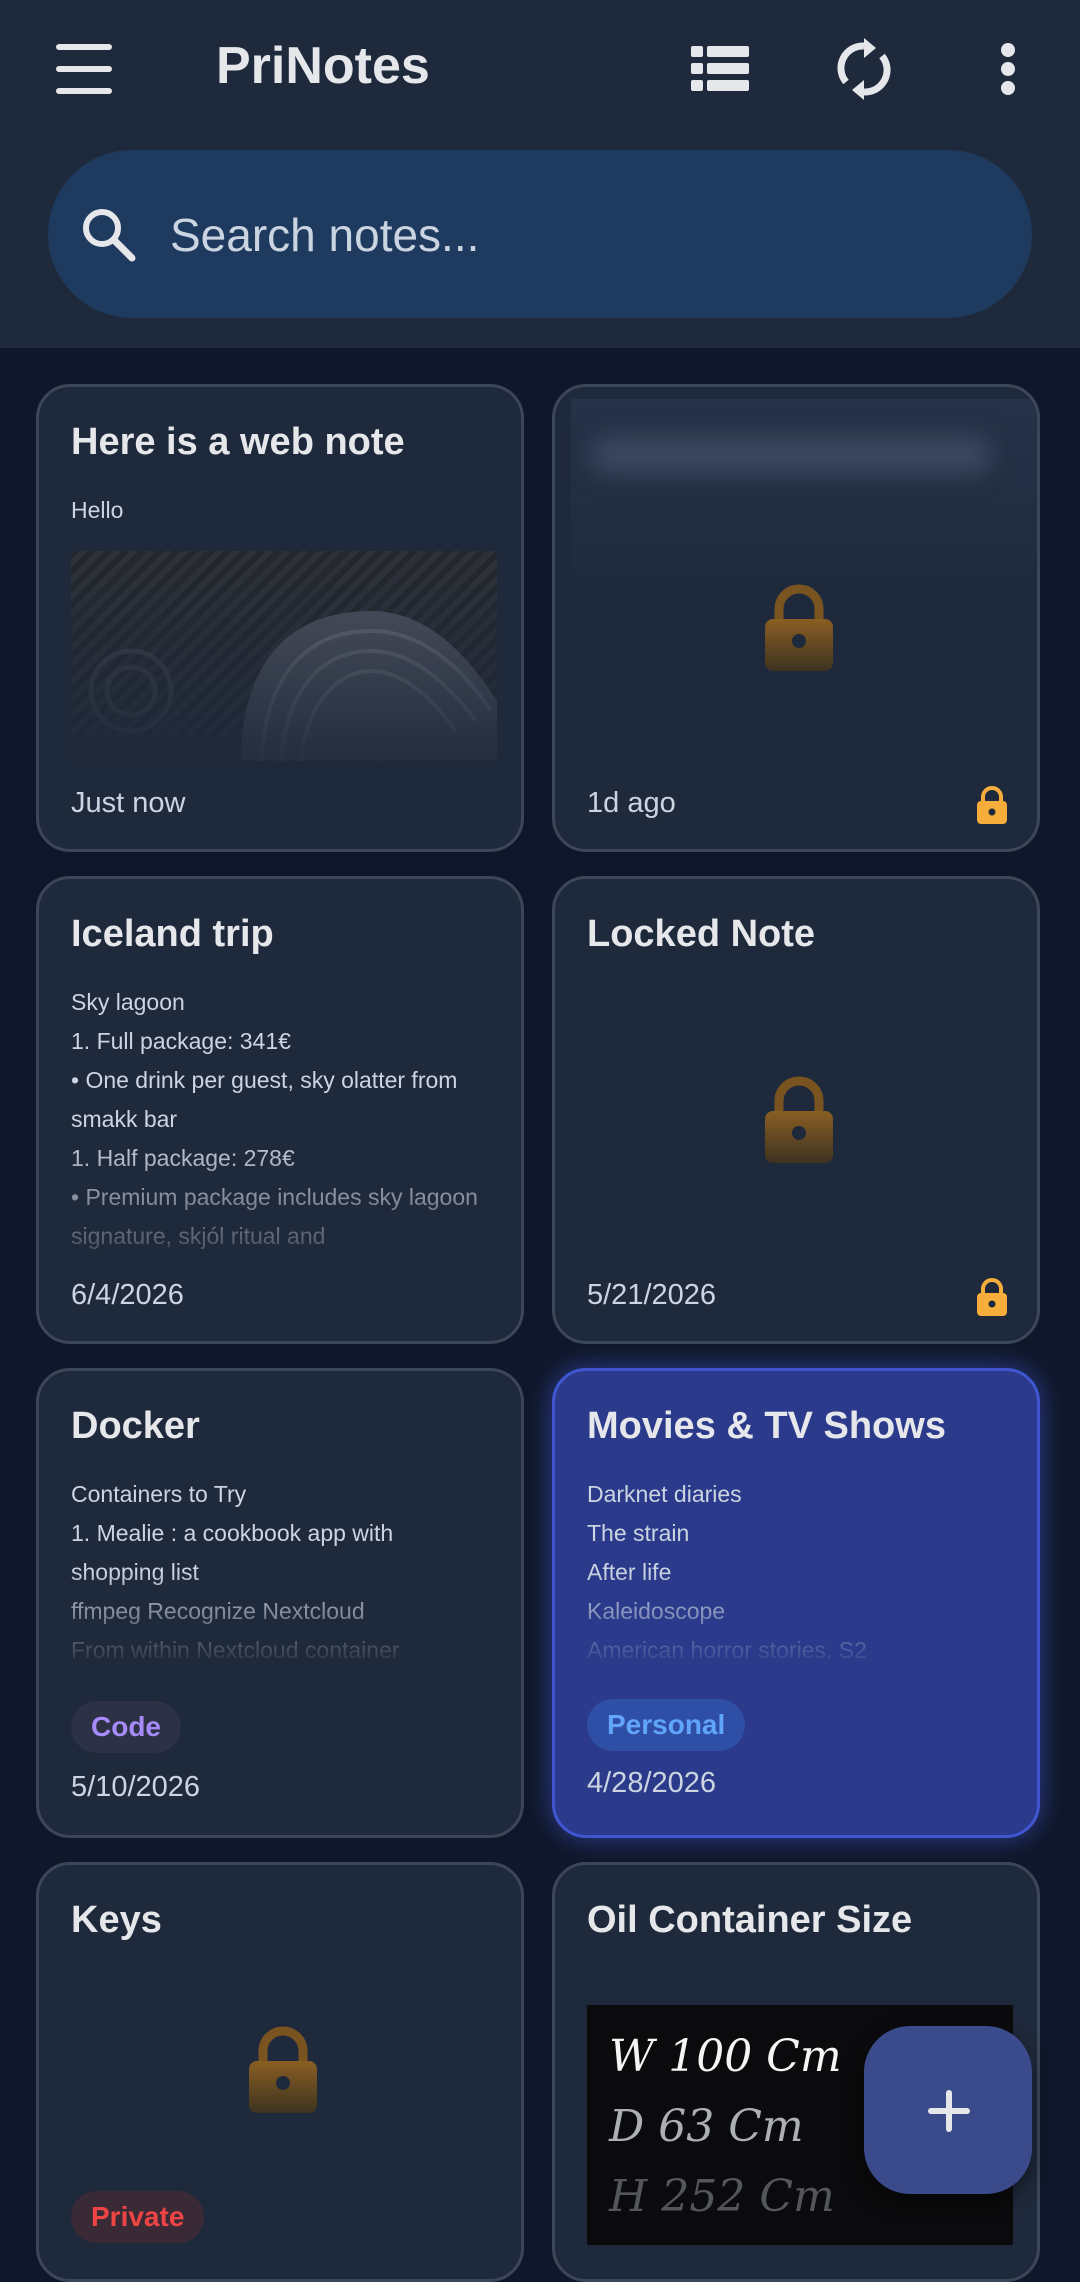 This screenshot has height=2282, width=1080. Describe the element at coordinates (172, 934) in the screenshot. I see `note-title: Iceland trip` at that location.